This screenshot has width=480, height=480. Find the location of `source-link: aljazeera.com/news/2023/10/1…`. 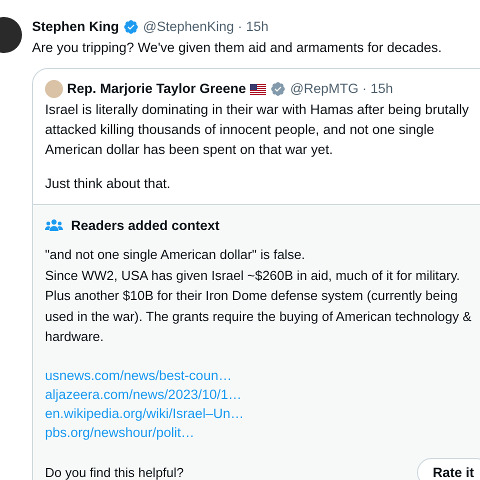

source-link: aljazeera.com/news/2023/10/1… is located at coordinates (143, 394).